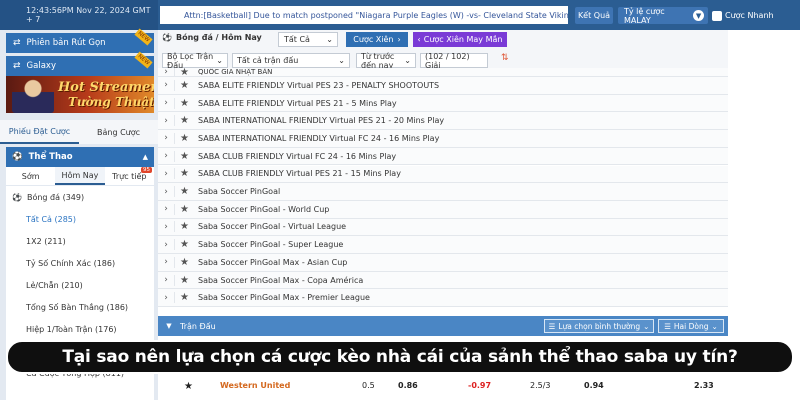 This screenshot has width=800, height=400. What do you see at coordinates (218, 37) in the screenshot?
I see `sport-breadcrumb-label: Bóng đá / Hôm Nay` at bounding box center [218, 37].